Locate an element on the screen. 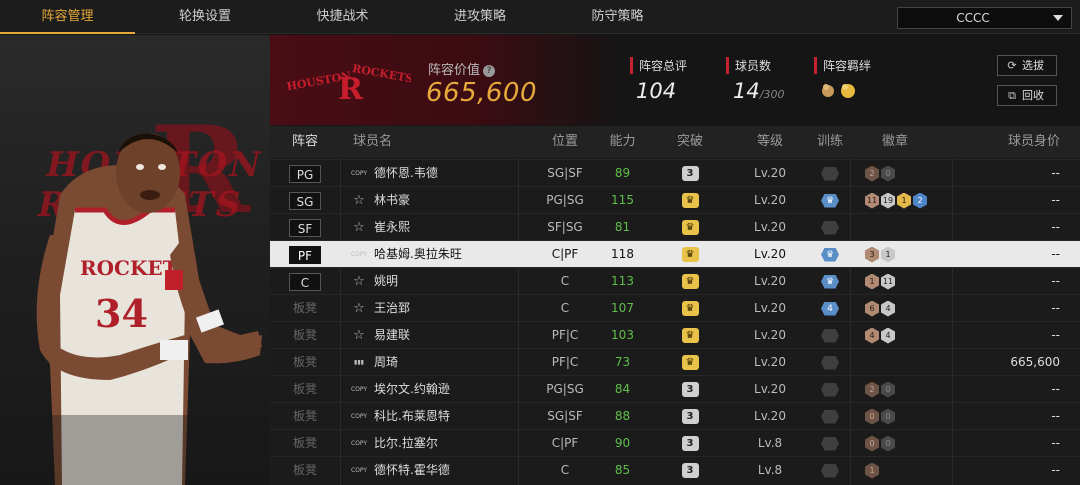 Image resolution: width=1080 pixels, height=485 pixels. table-row: SG ☆ 林书豪 PG|SG 115 ♛ Lv.20 ♛ 11 19 1 2 -- is located at coordinates (675, 199).